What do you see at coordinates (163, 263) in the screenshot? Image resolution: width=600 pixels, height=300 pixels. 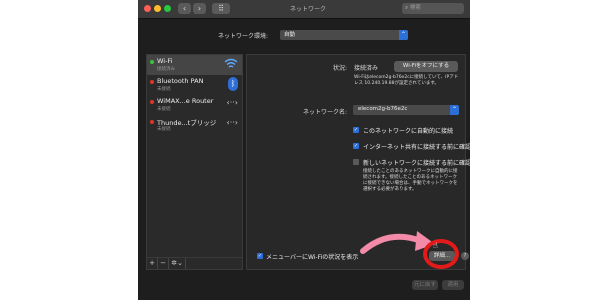 I see `remove-service-button: −` at bounding box center [163, 263].